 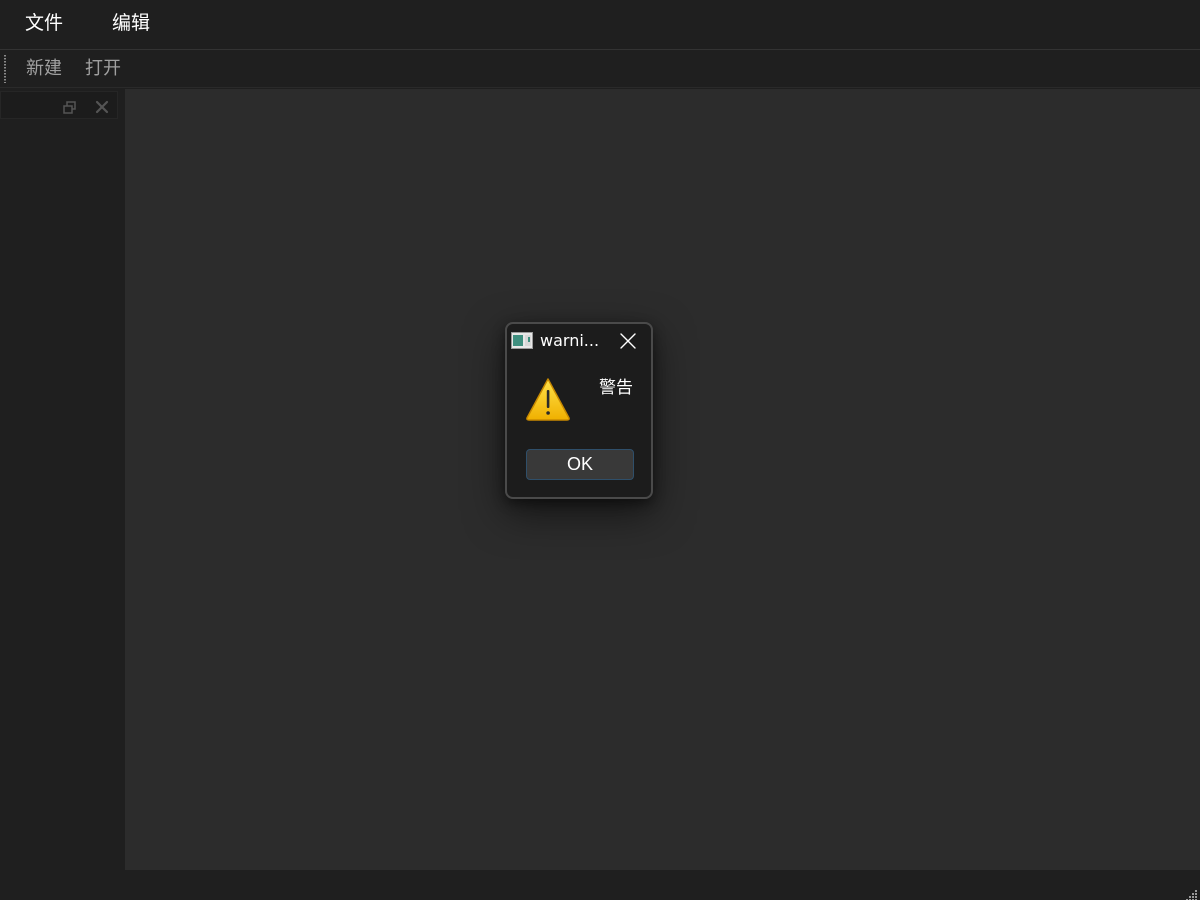 I want to click on new-button: 新建, so click(x=44, y=69).